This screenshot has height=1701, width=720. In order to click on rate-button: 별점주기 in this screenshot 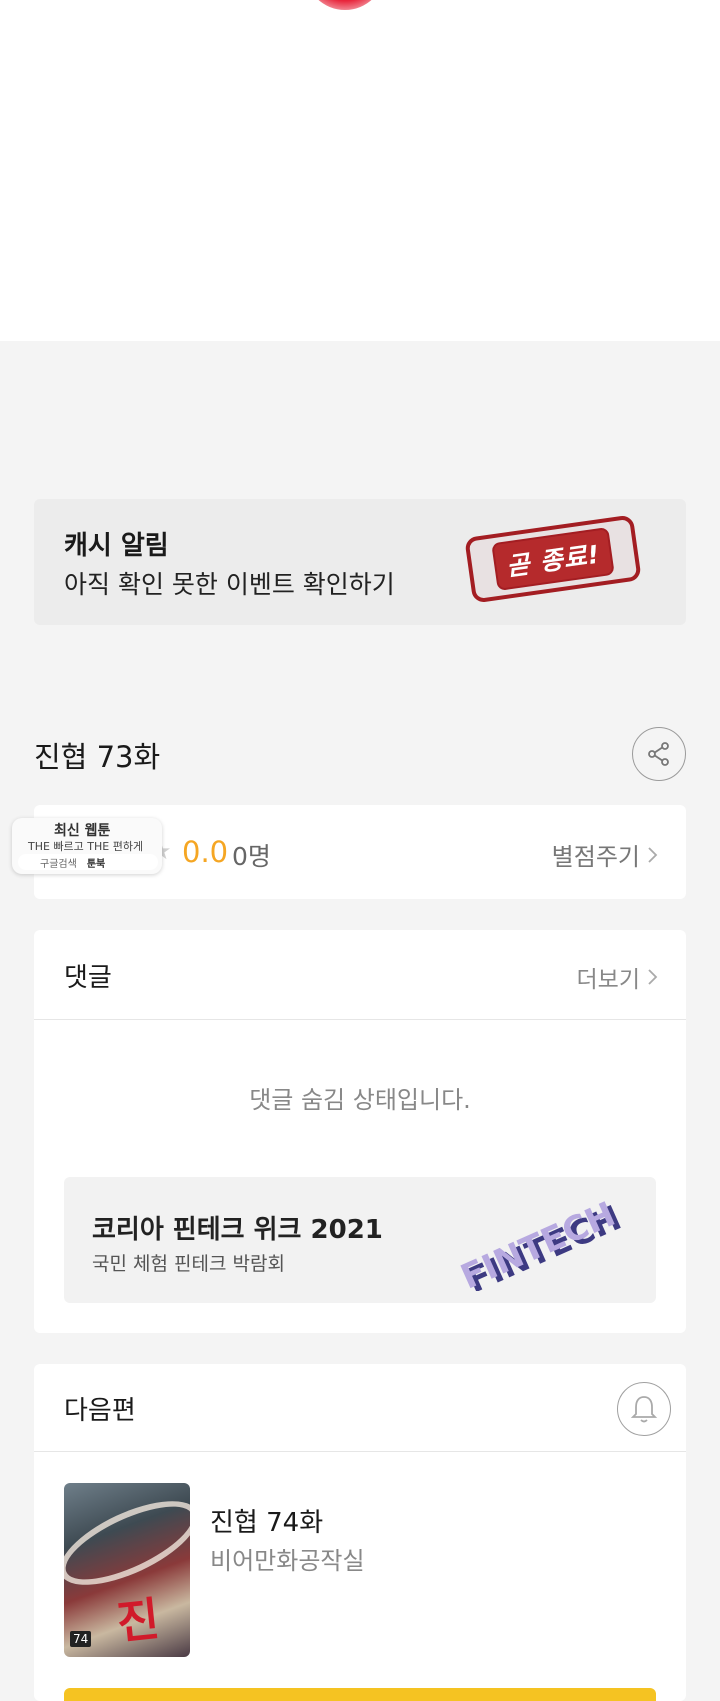, I will do `click(605, 854)`.